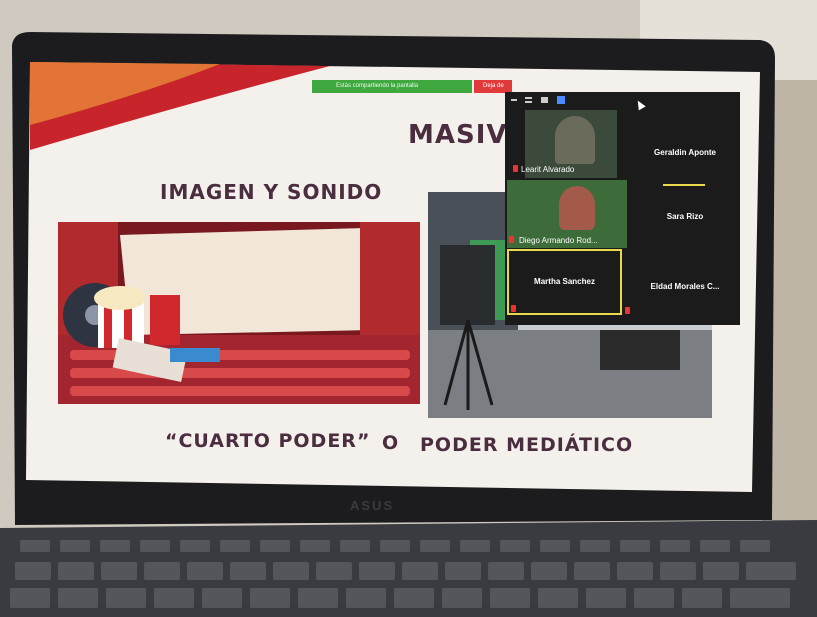  Describe the element at coordinates (548, 169) in the screenshot. I see `participant-name: Learit Alvarado` at that location.